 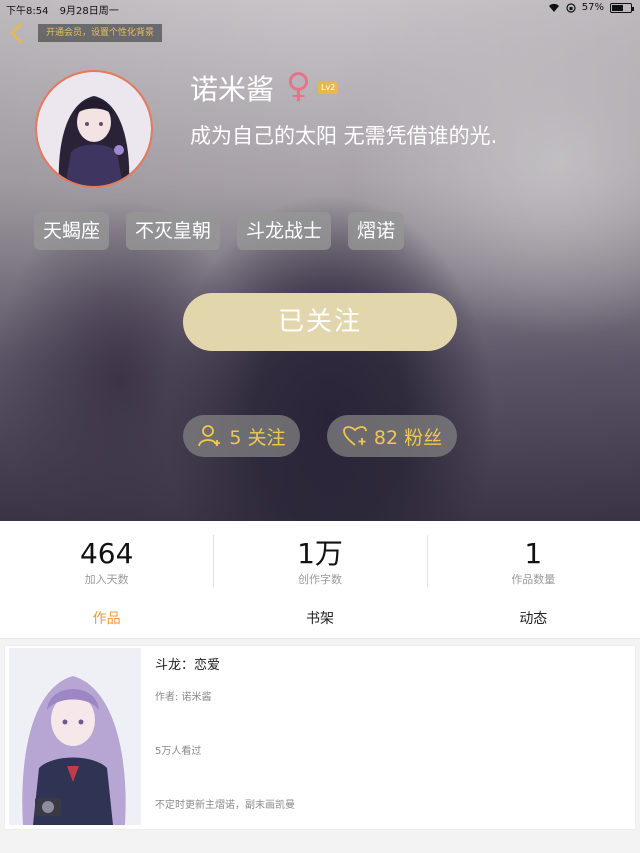 I want to click on stat-label: 创作字数, so click(x=319, y=579).